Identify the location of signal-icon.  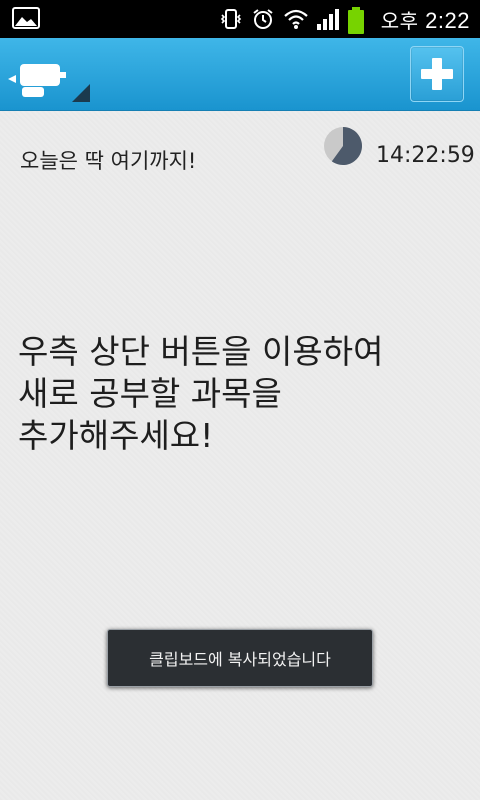
(327, 19).